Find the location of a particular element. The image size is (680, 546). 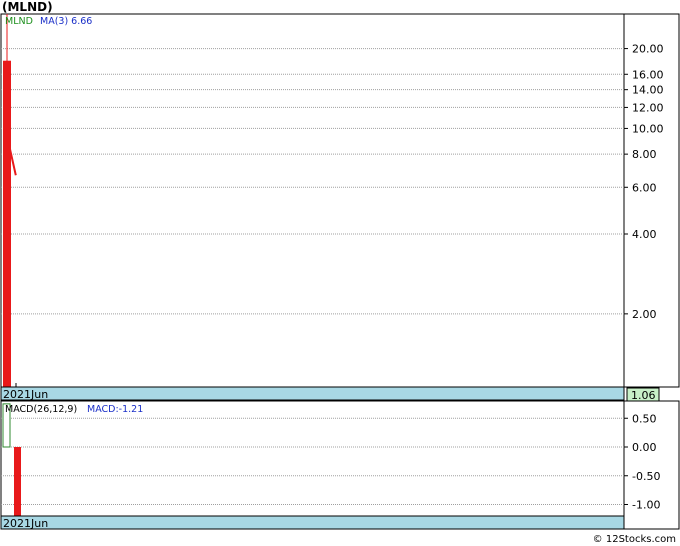

legend-ma: MA(3) 6.66 is located at coordinates (66, 21).